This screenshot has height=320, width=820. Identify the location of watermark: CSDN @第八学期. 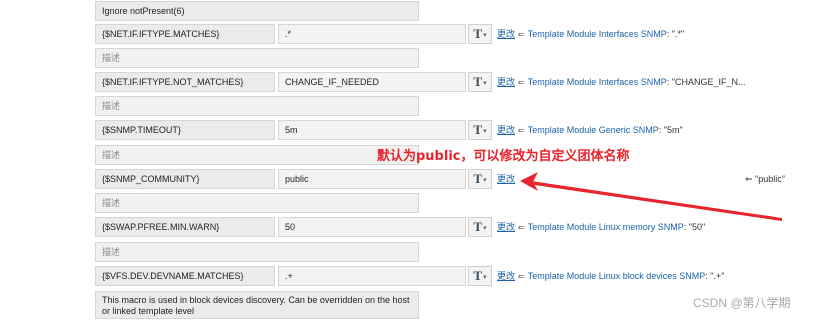
(742, 303).